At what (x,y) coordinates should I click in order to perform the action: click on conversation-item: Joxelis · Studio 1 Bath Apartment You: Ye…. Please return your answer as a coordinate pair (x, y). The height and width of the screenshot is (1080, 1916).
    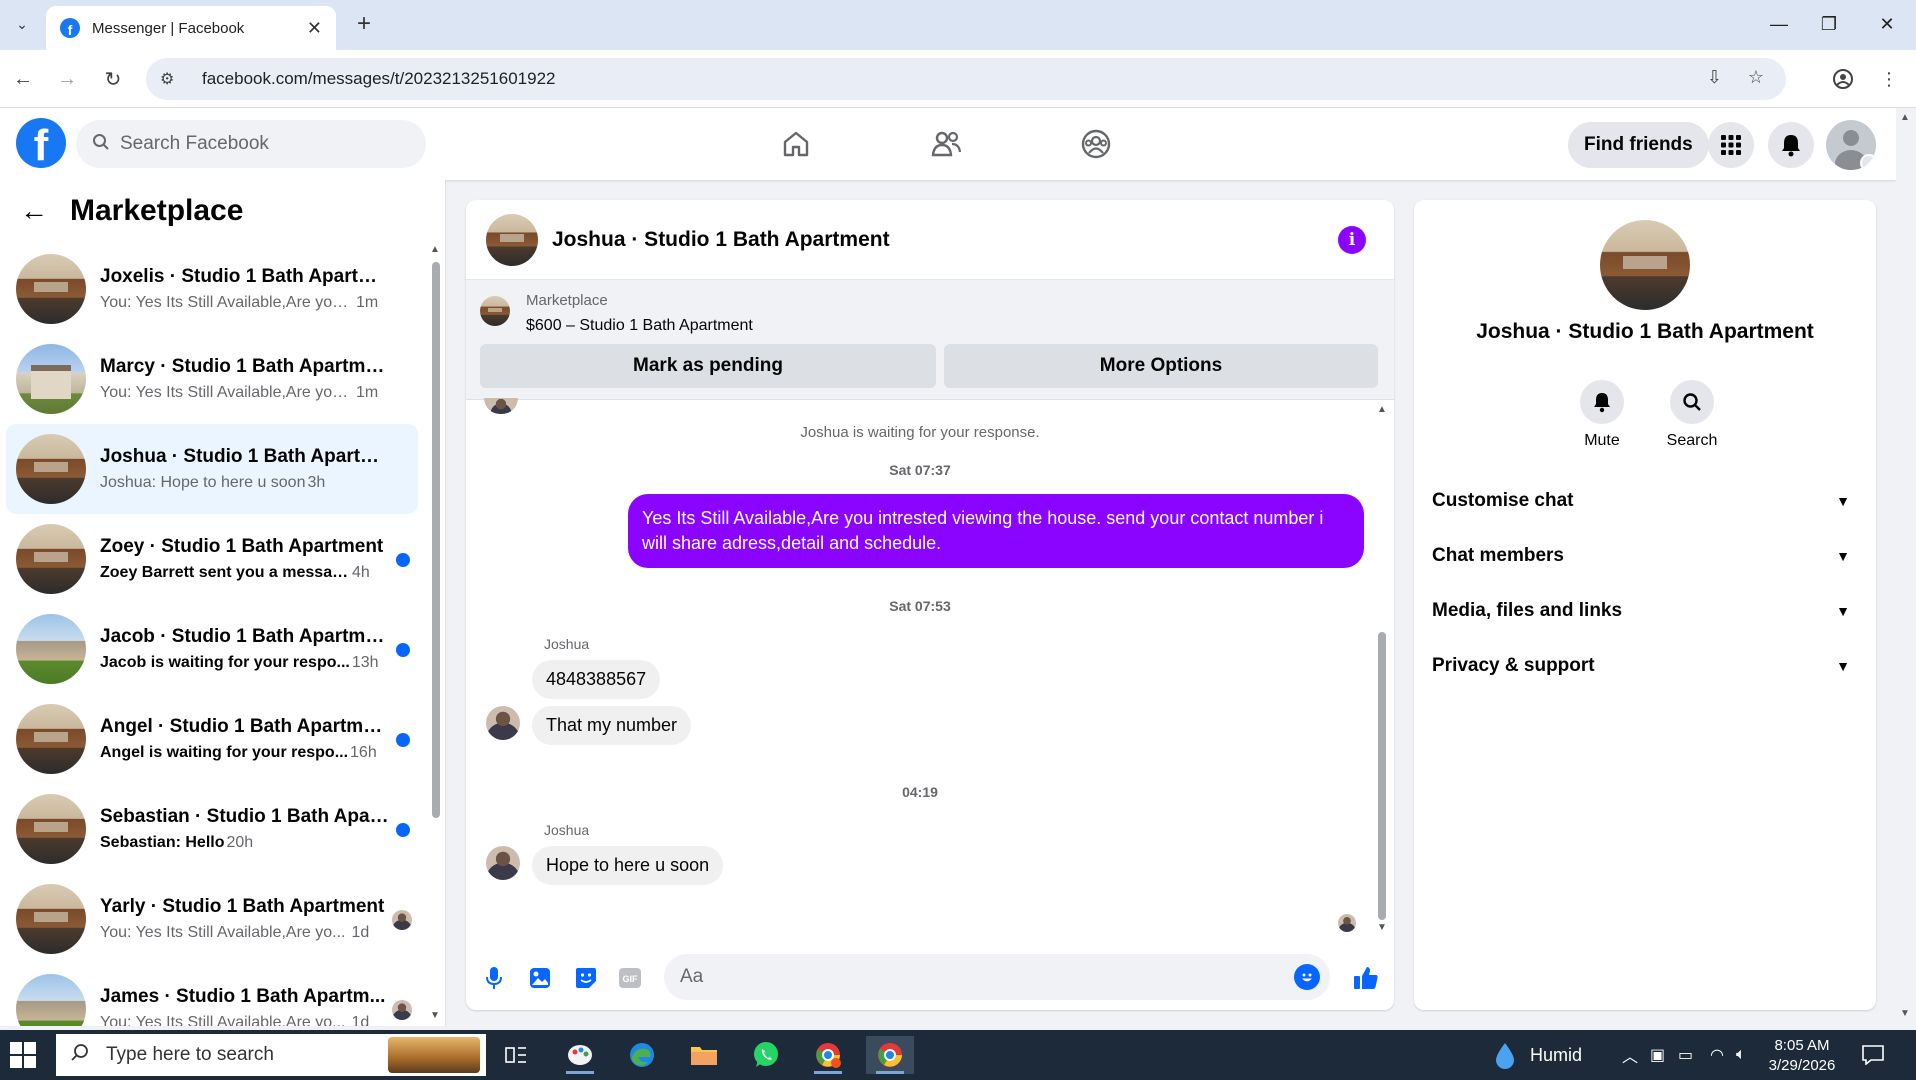
    Looking at the image, I should click on (212, 289).